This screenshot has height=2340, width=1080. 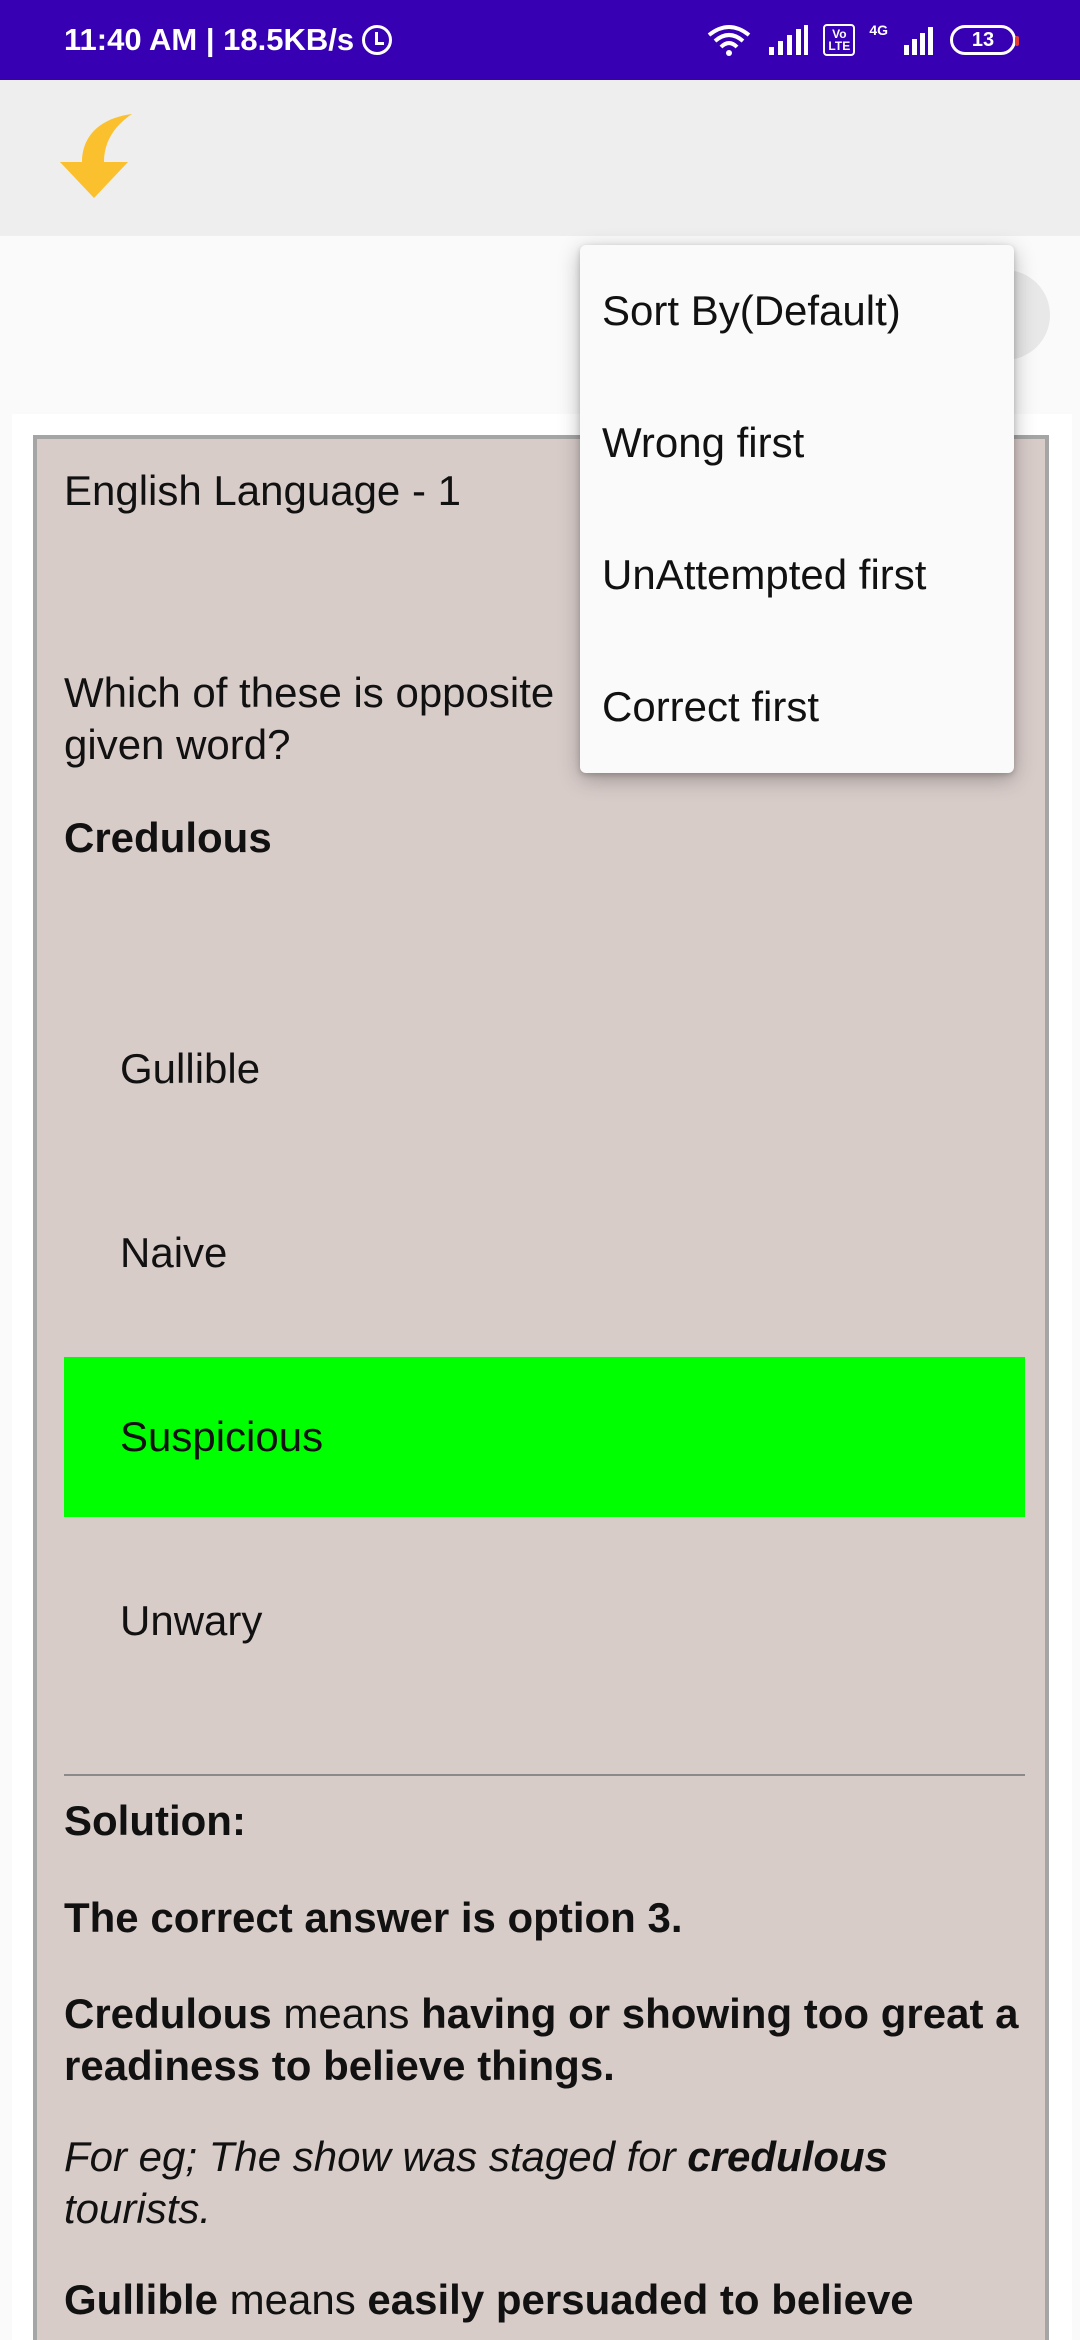 What do you see at coordinates (544, 1621) in the screenshot?
I see `option-4: Unwary` at bounding box center [544, 1621].